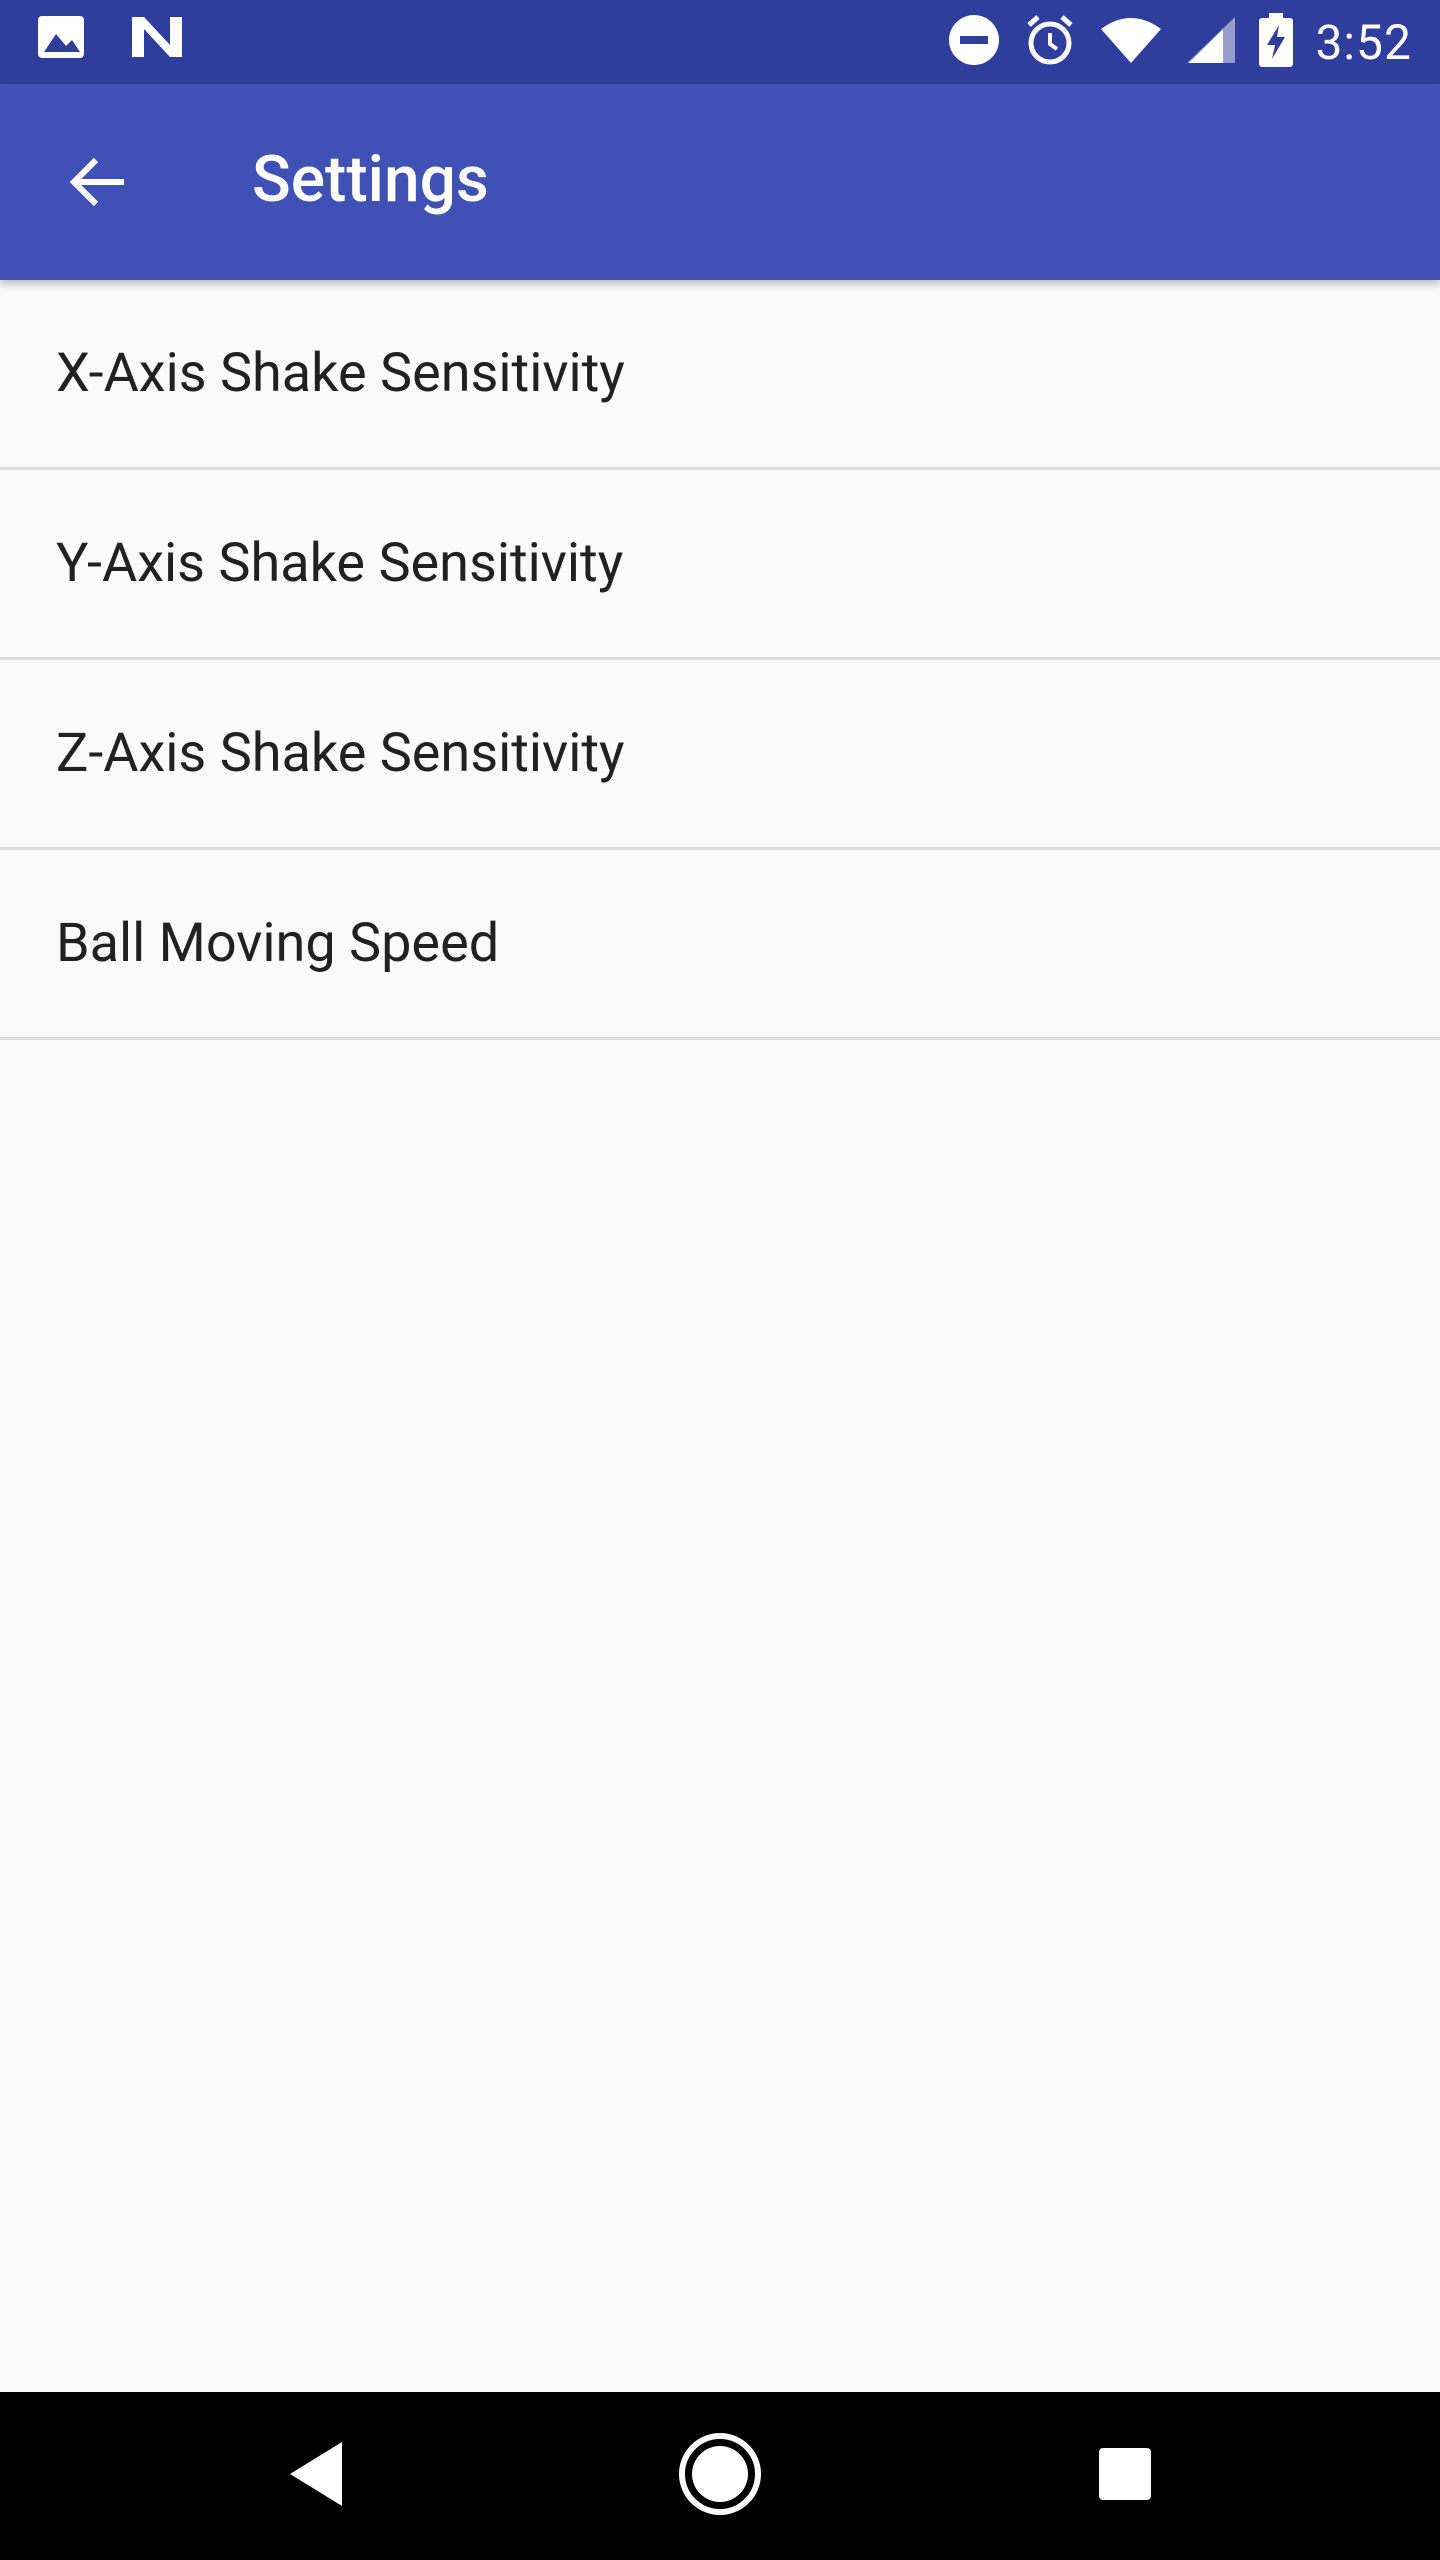  Describe the element at coordinates (1211, 42) in the screenshot. I see `signal-icon` at that location.